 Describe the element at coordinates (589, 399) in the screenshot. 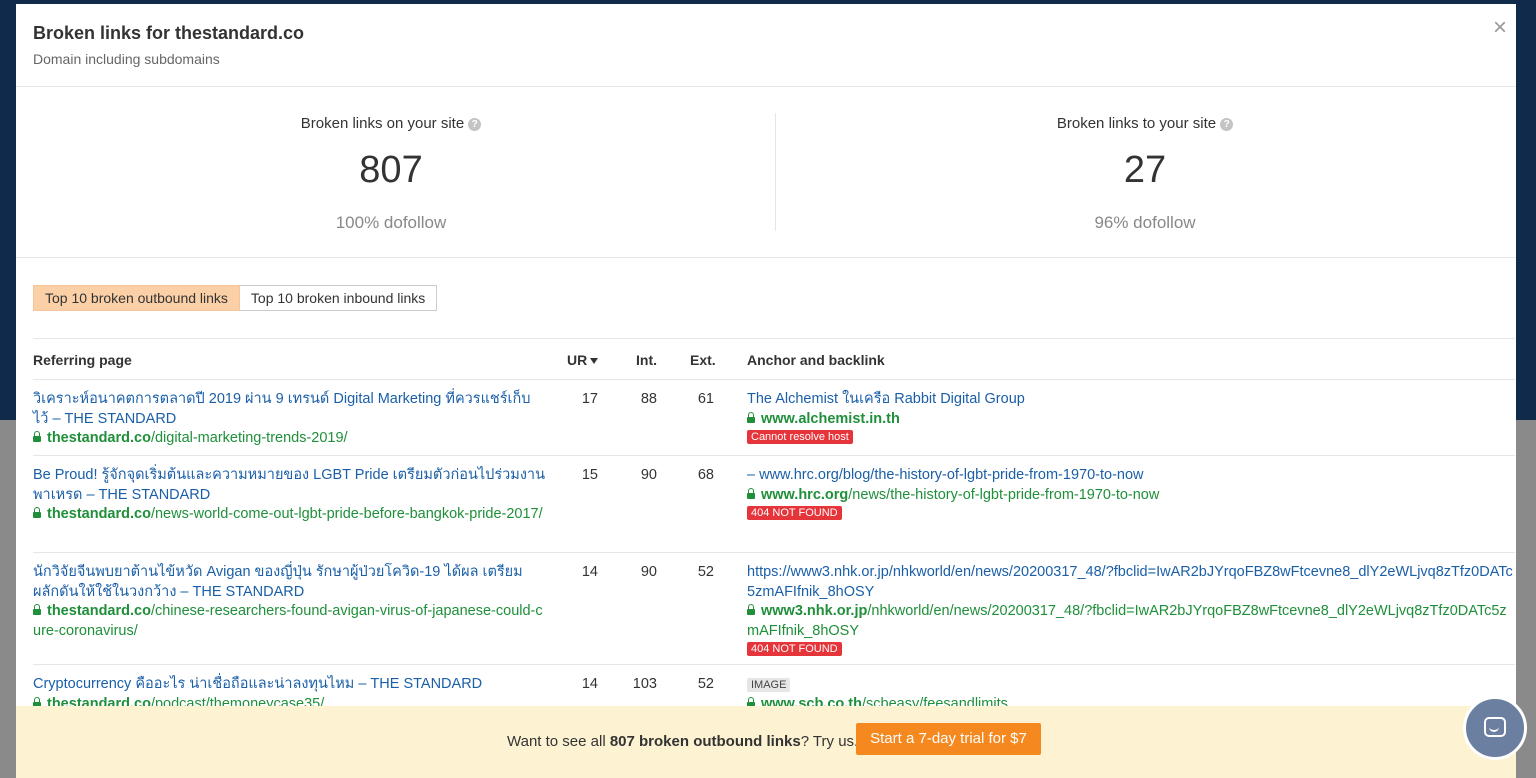

I see `ur-value: 17` at that location.